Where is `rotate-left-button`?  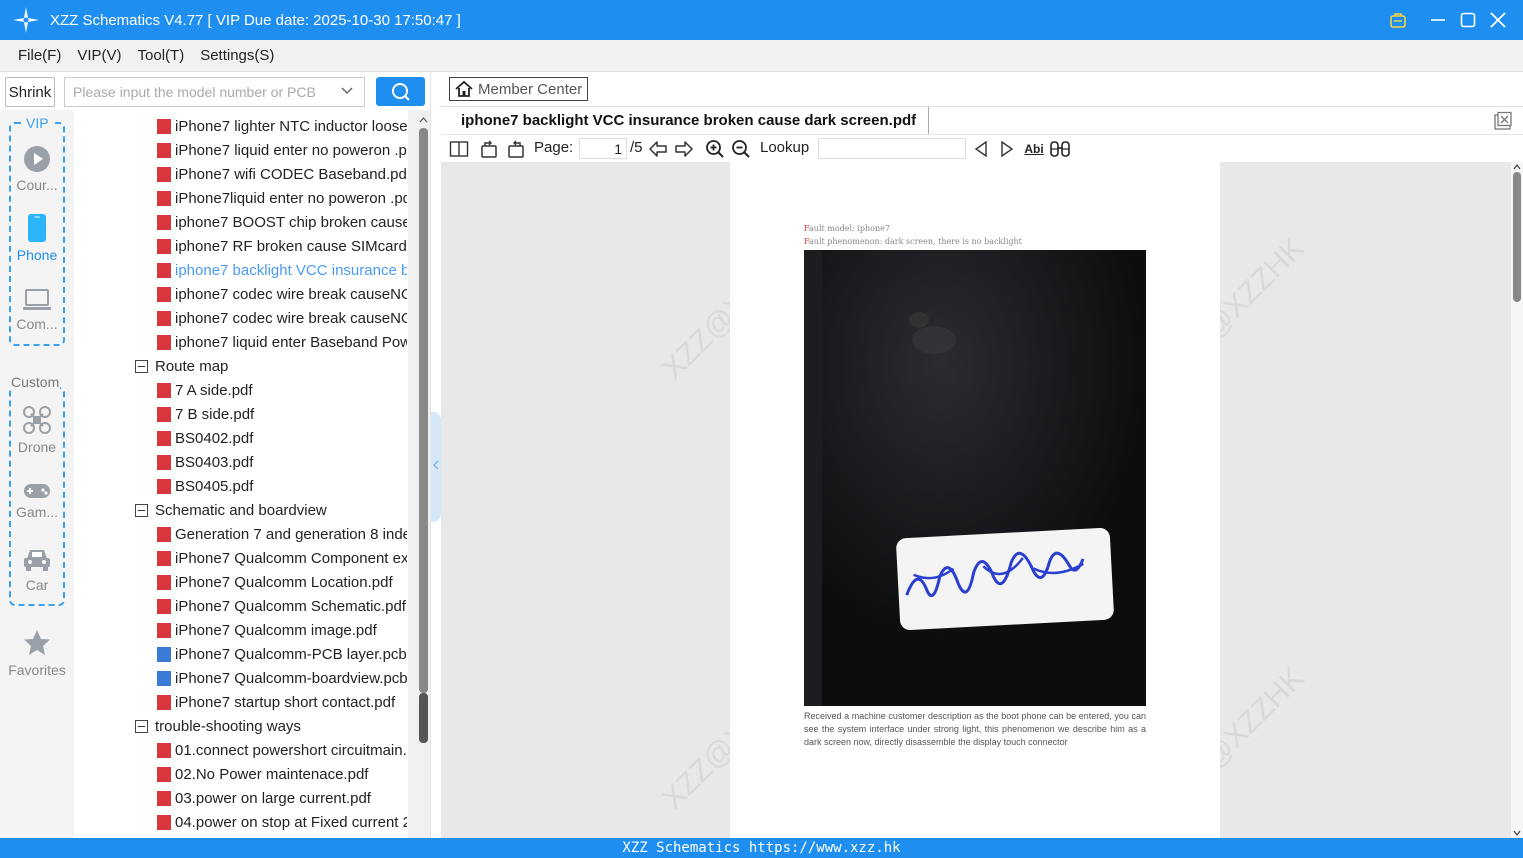
rotate-left-button is located at coordinates (489, 149).